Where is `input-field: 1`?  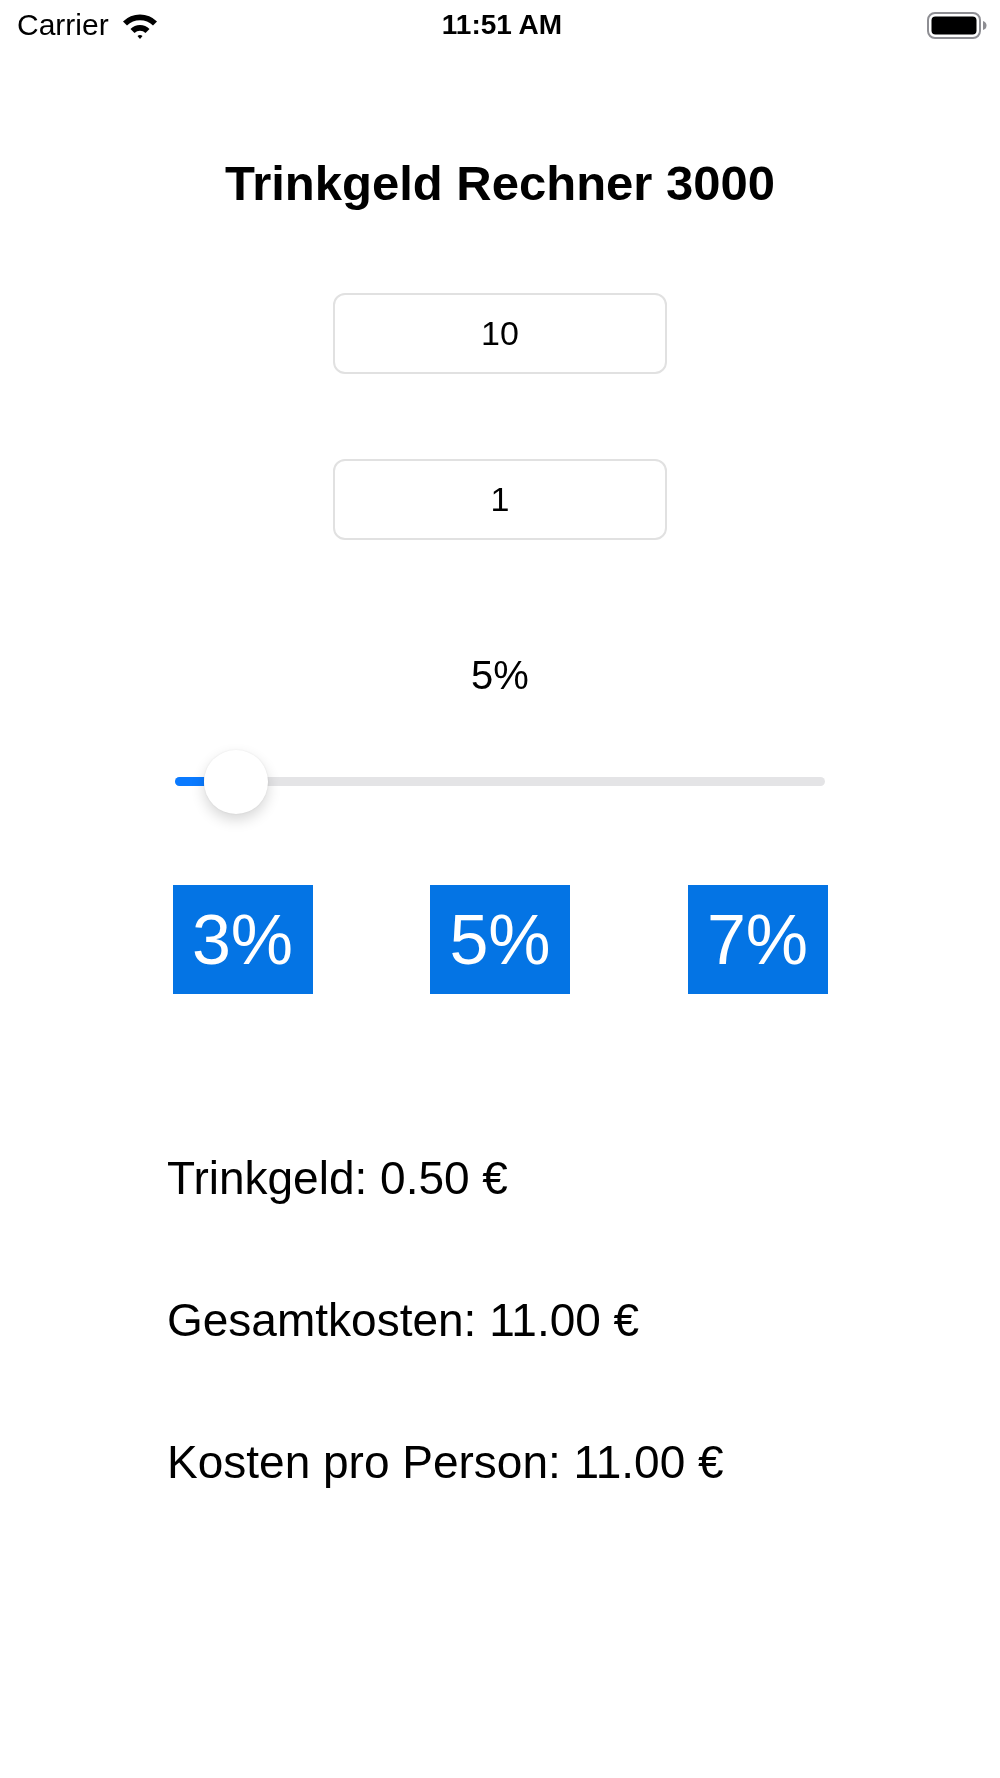
input-field: 1 is located at coordinates (500, 499).